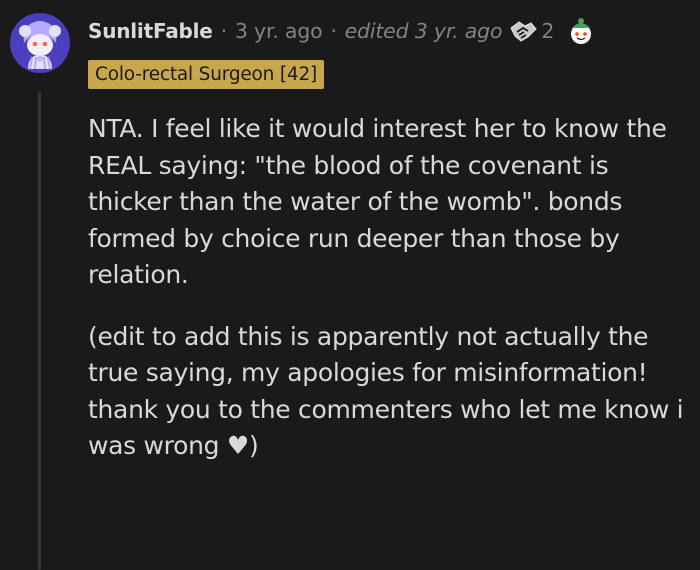 The image size is (700, 570). What do you see at coordinates (40, 43) in the screenshot?
I see `user-avatar` at bounding box center [40, 43].